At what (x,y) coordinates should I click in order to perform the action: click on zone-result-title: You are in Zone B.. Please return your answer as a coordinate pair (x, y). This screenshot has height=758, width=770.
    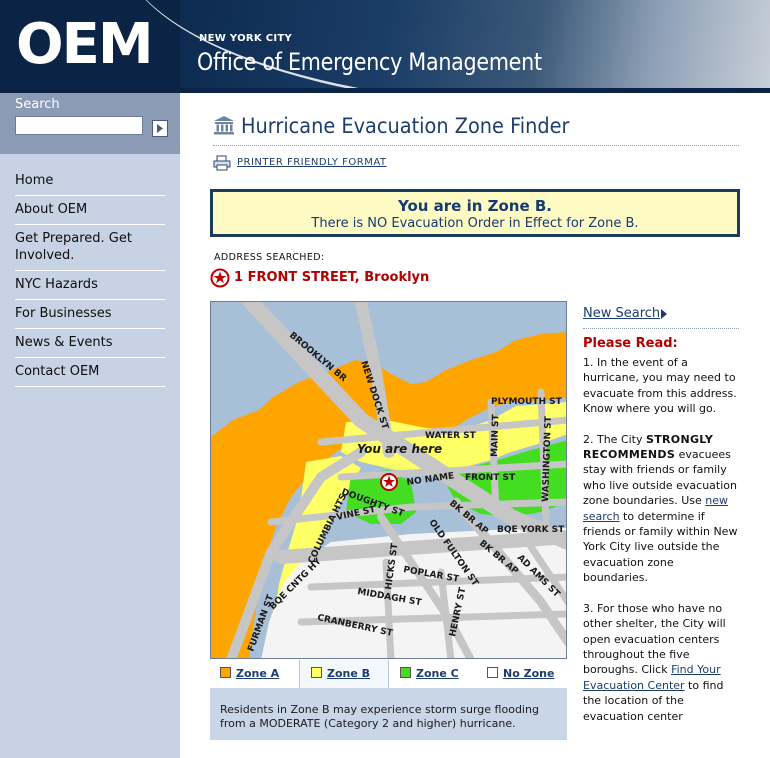
    Looking at the image, I should click on (475, 206).